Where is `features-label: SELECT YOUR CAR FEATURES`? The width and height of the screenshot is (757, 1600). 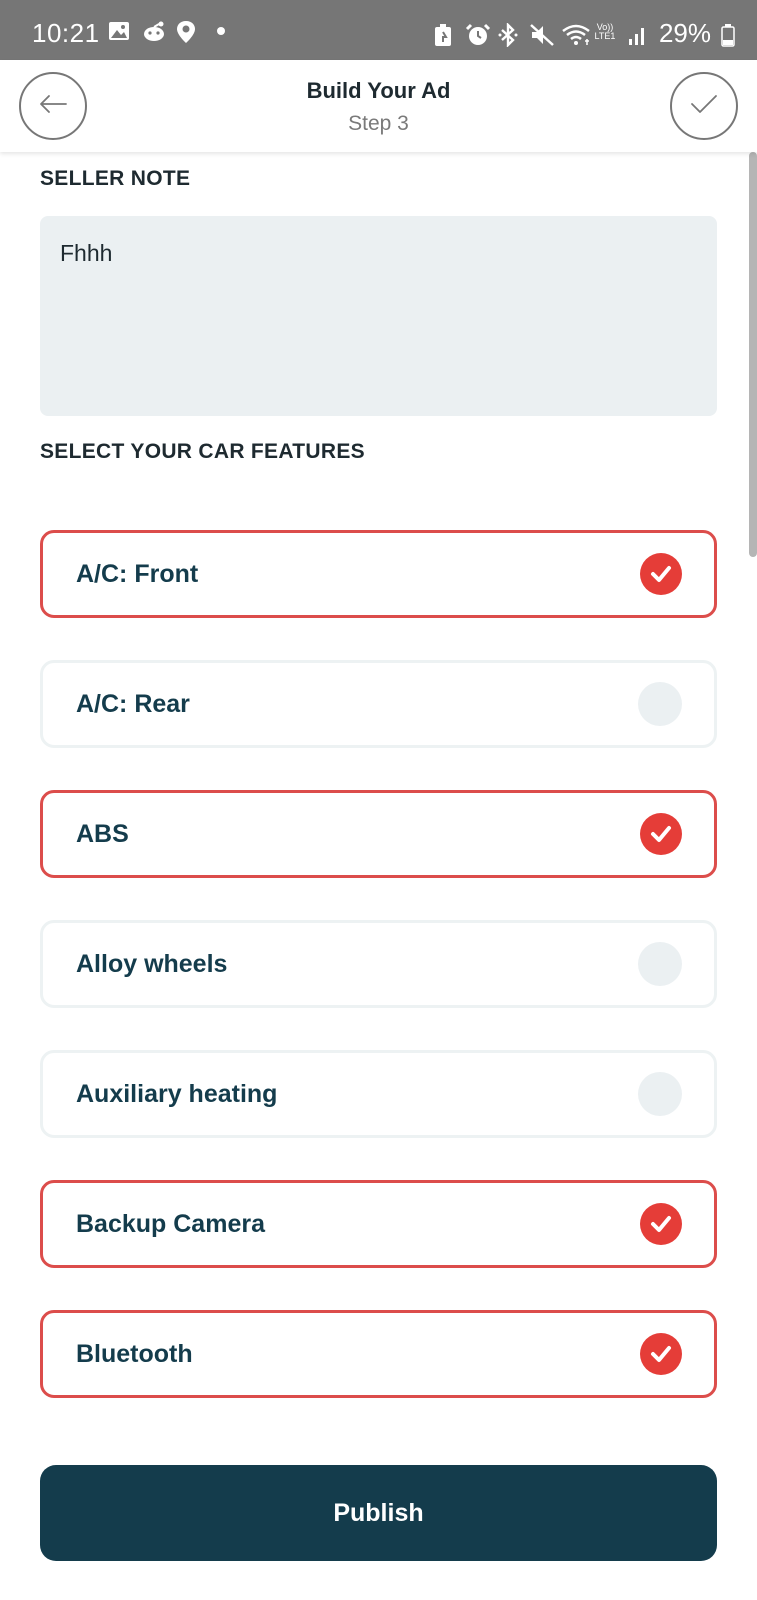 features-label: SELECT YOUR CAR FEATURES is located at coordinates (202, 451).